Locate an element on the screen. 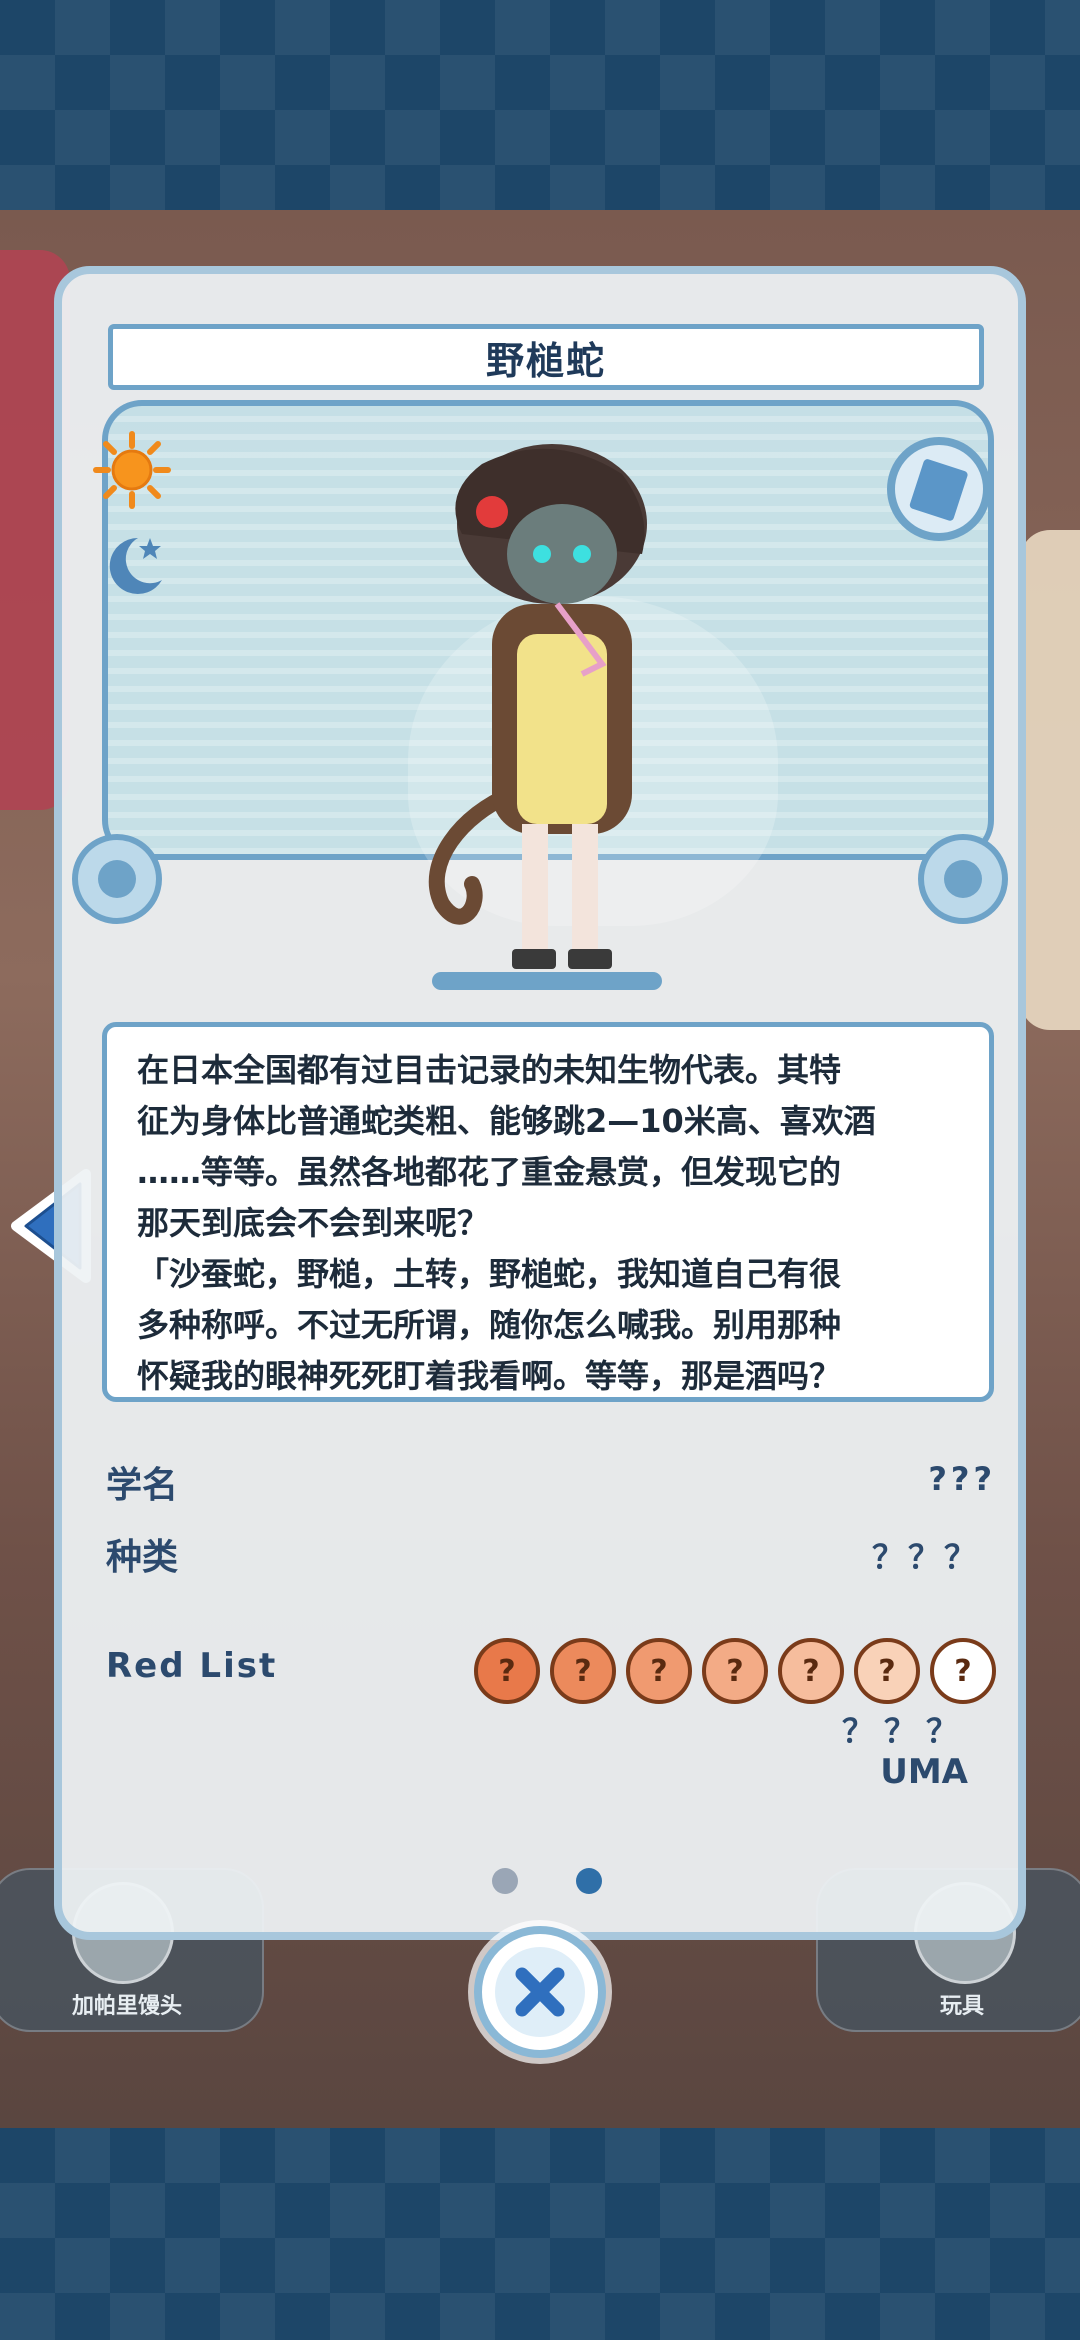  title-bar: 野槌蛇 is located at coordinates (546, 357).